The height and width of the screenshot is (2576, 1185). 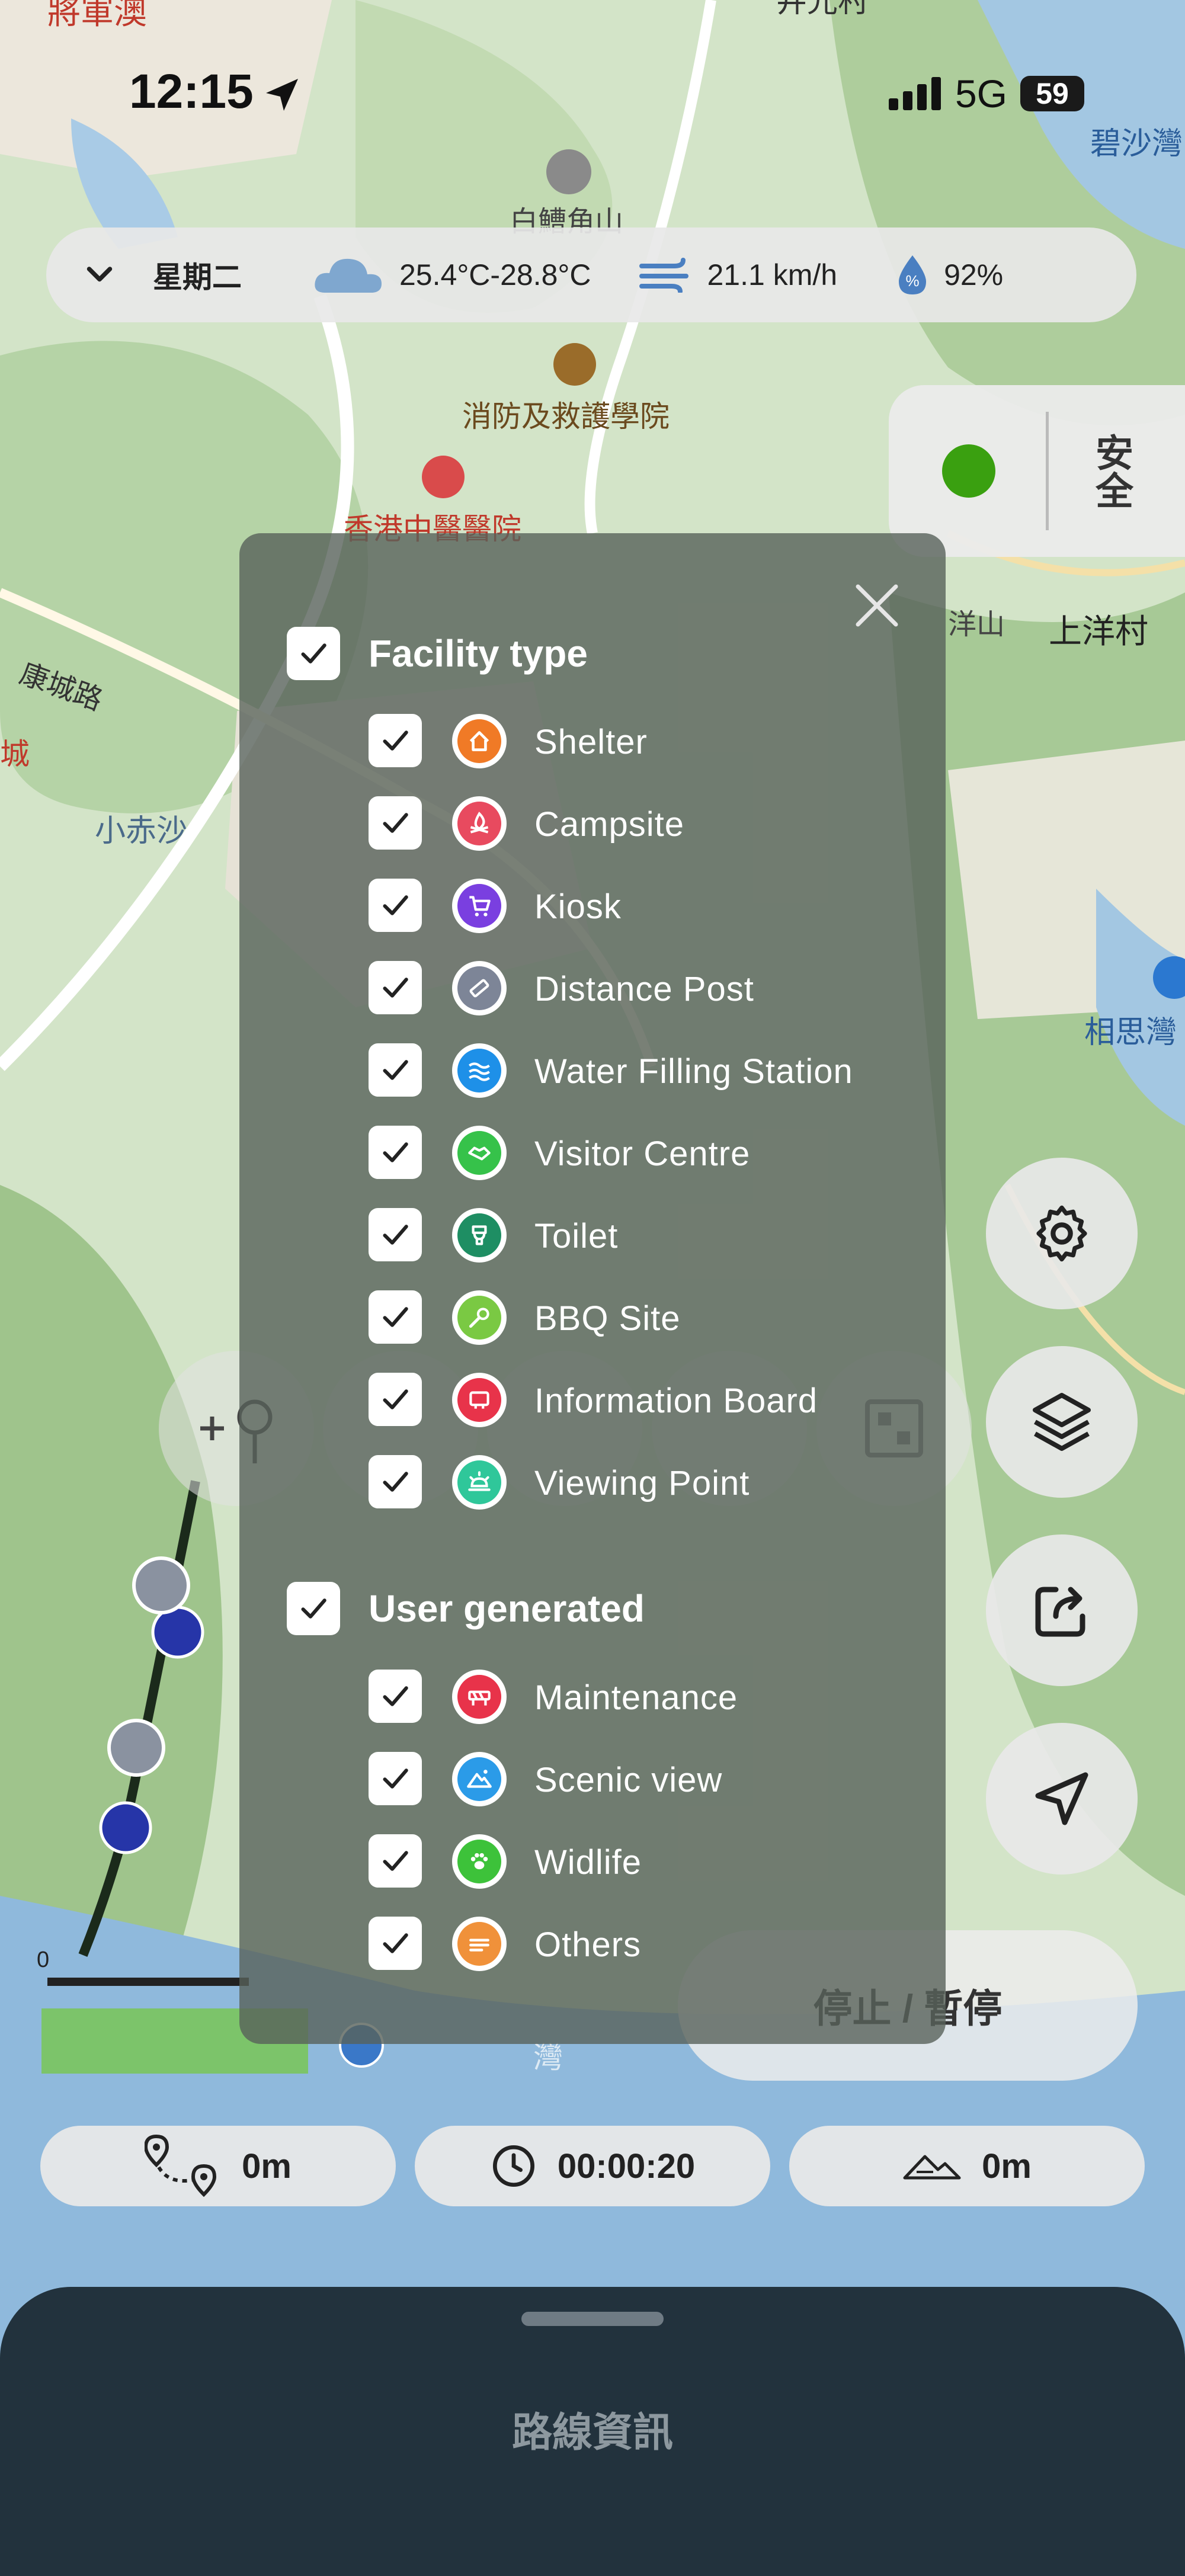 I want to click on filter-label-shelter: Shelter, so click(x=591, y=742).